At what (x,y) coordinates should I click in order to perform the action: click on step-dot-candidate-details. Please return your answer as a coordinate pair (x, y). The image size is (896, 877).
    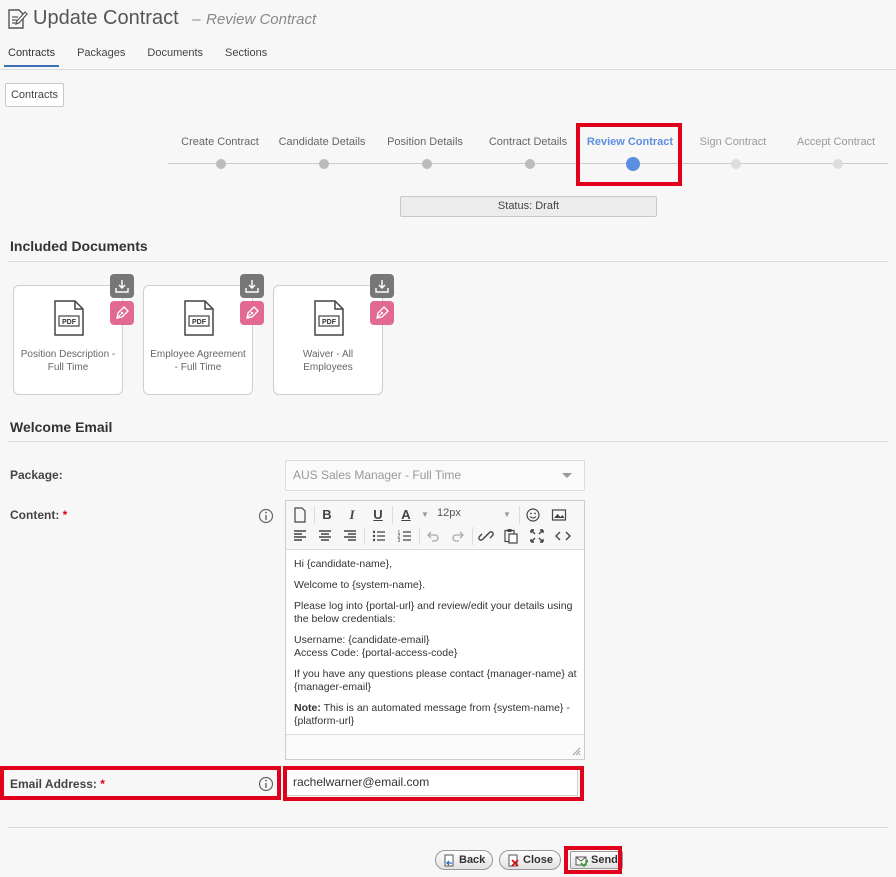
    Looking at the image, I should click on (324, 164).